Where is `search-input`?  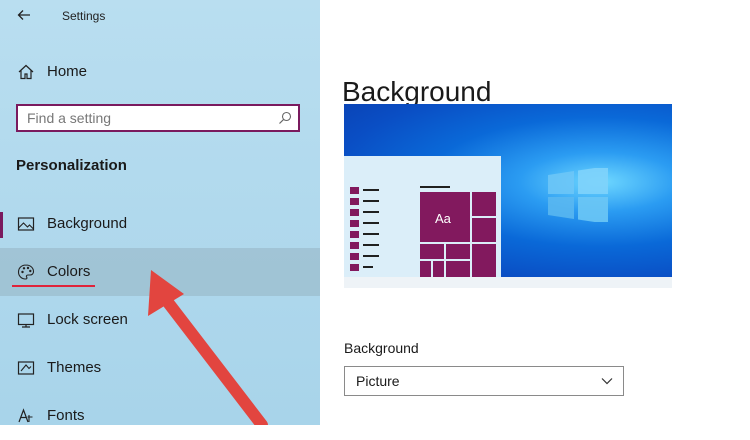 search-input is located at coordinates (147, 118).